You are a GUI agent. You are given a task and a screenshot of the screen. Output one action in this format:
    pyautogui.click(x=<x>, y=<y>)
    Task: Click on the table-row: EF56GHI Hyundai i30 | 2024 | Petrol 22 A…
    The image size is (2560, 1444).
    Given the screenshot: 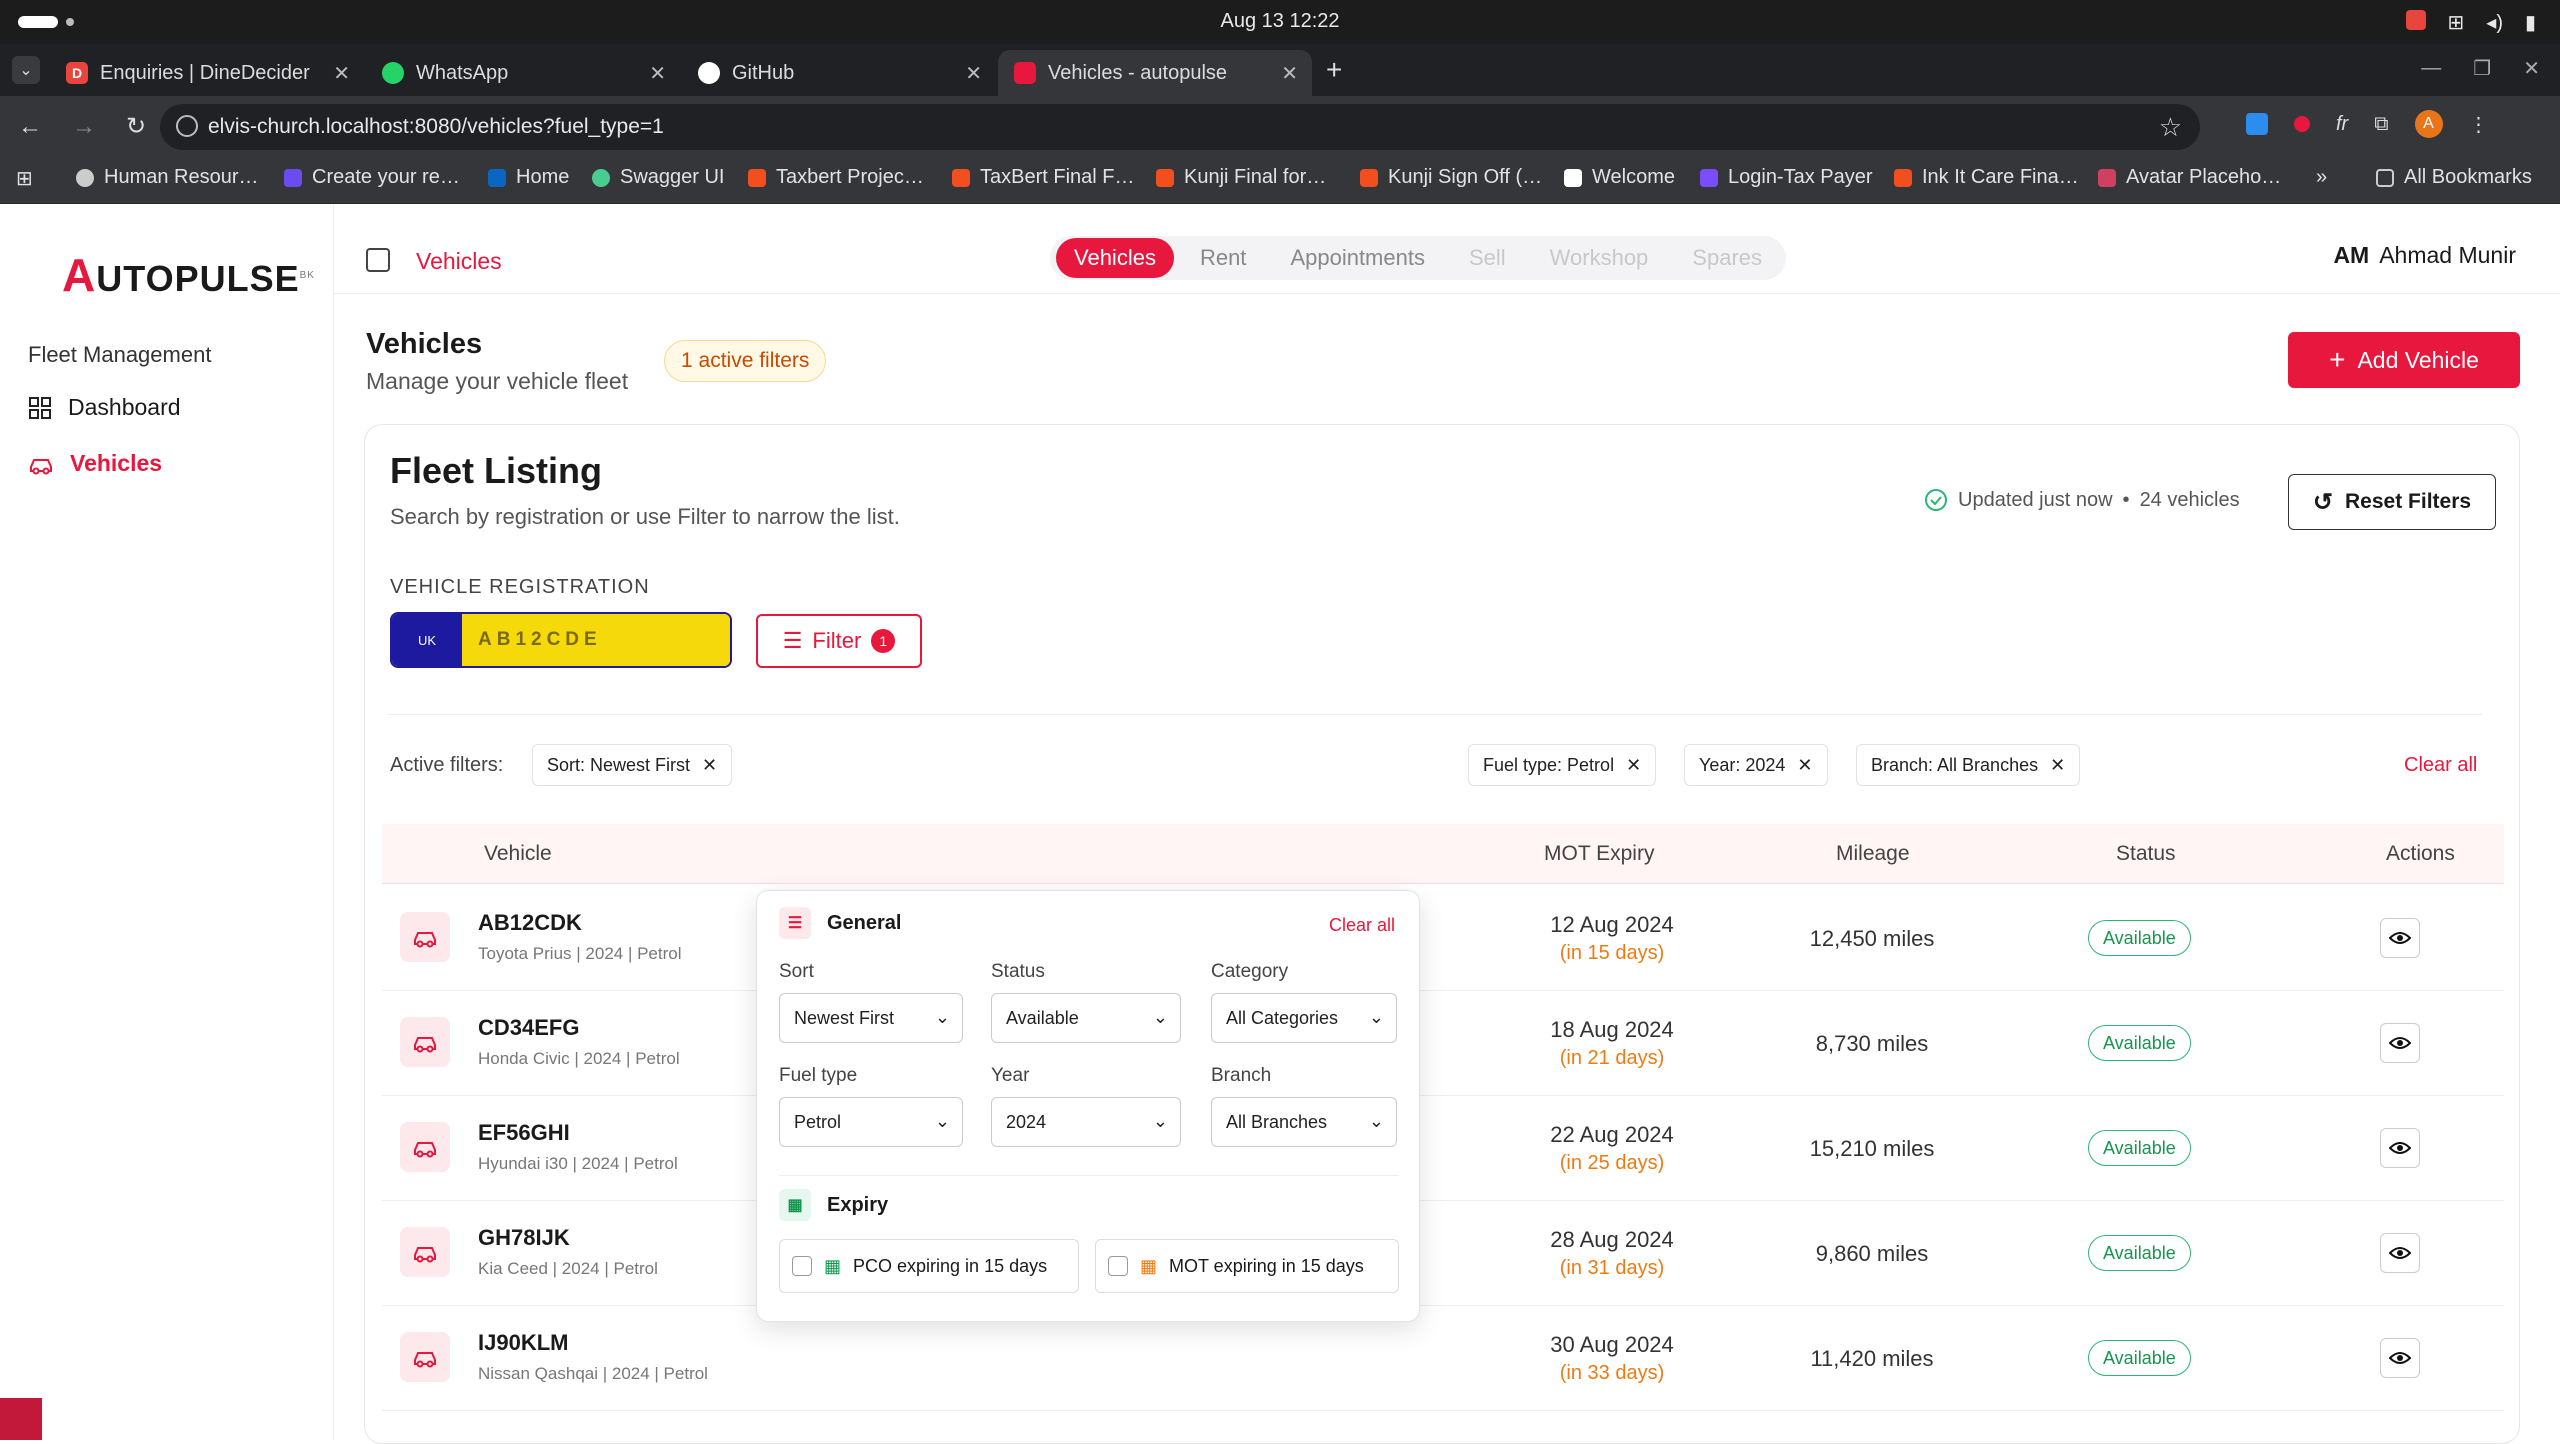 What is the action you would take?
    pyautogui.click(x=1443, y=1148)
    